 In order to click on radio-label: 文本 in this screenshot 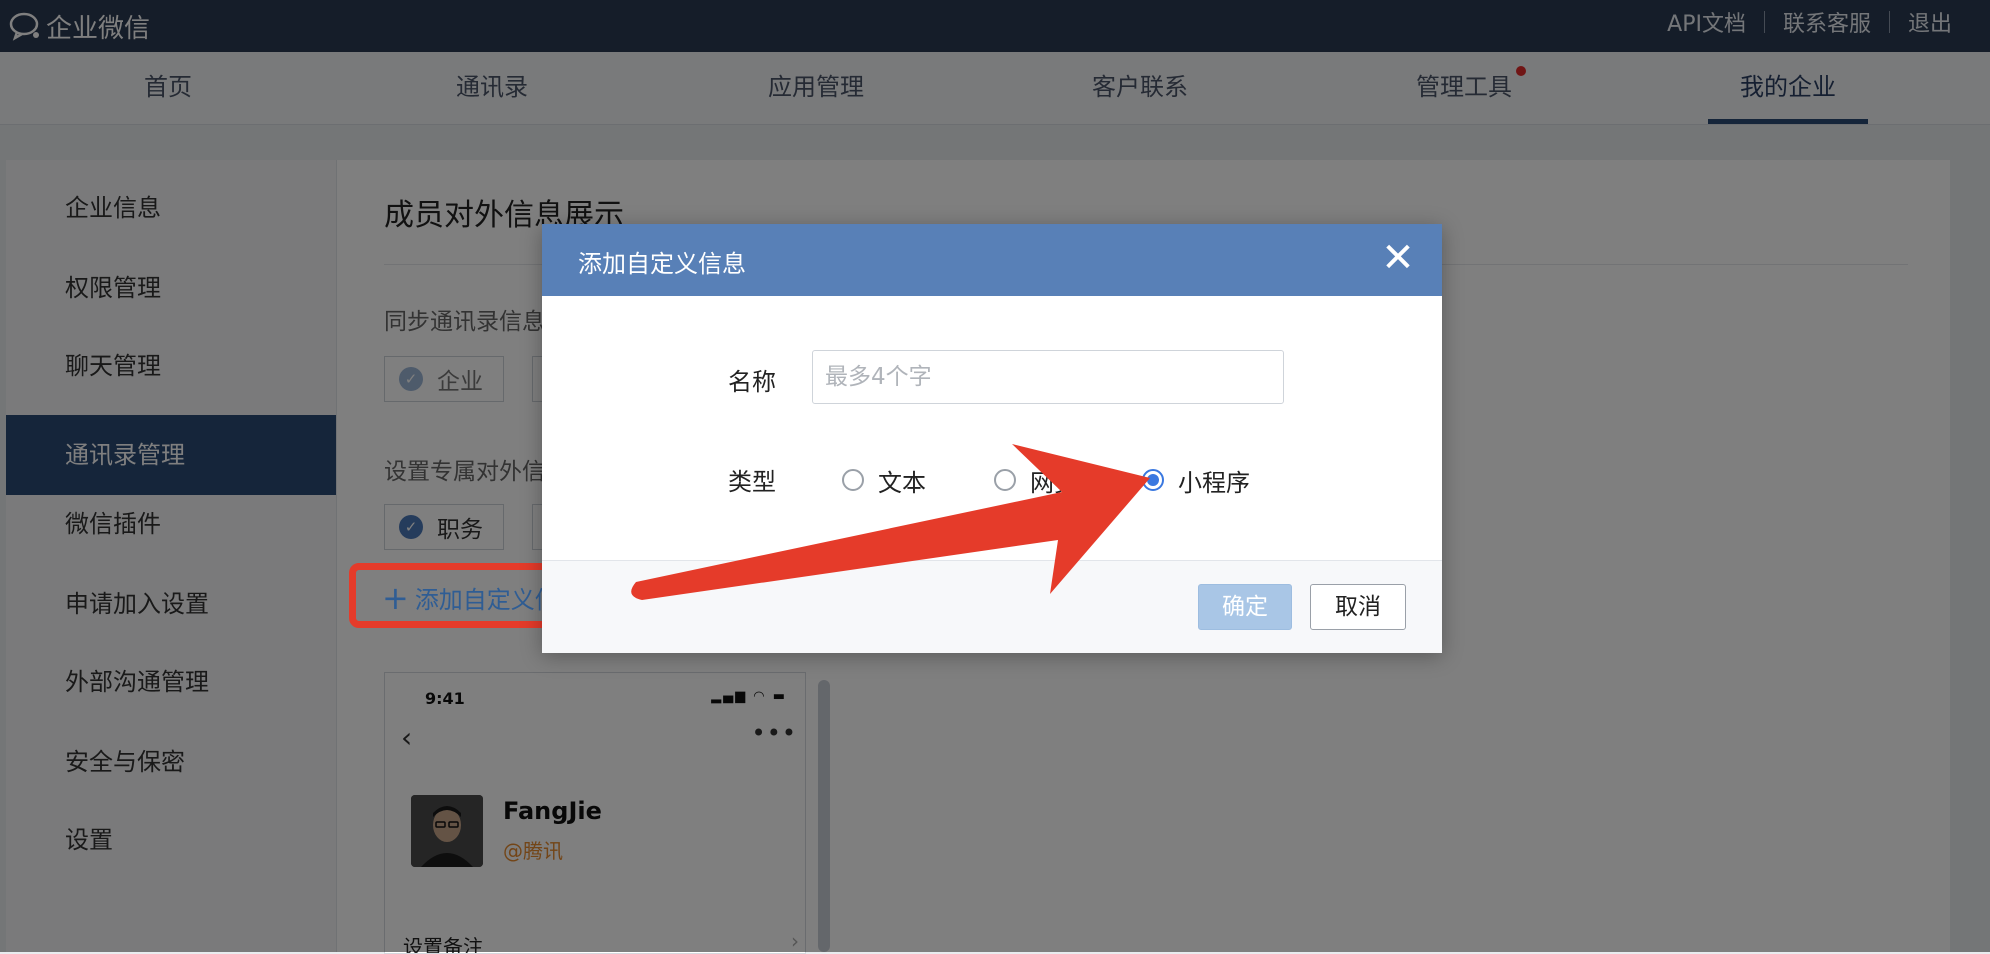, I will do `click(902, 482)`.